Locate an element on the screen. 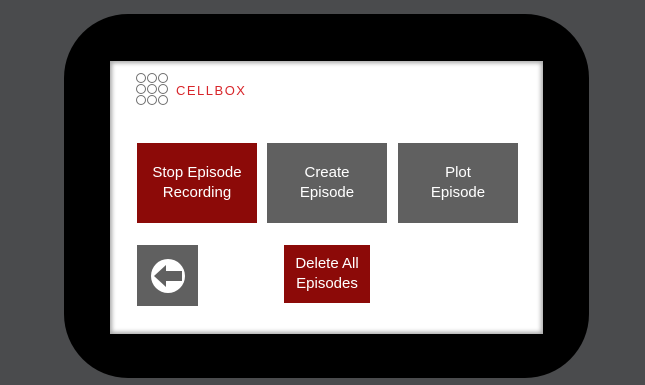 This screenshot has height=385, width=645. cellbox-logo: CELLBOX is located at coordinates (191, 89).